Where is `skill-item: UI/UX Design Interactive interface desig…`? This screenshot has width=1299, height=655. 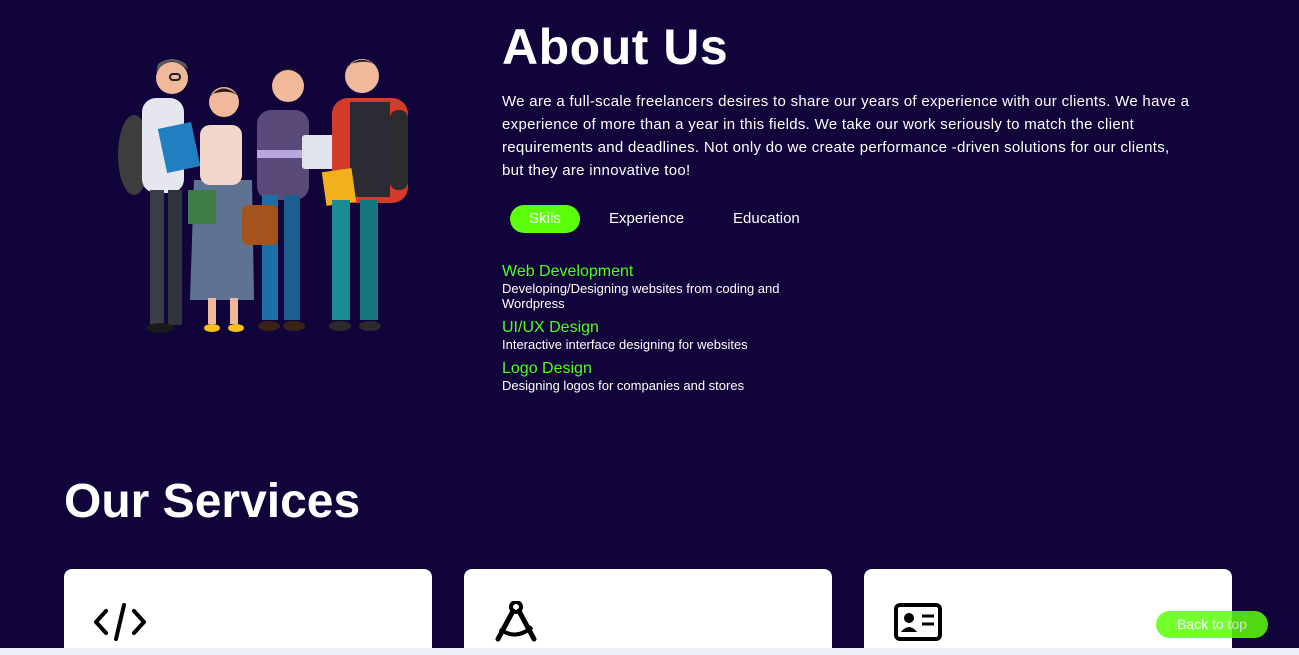
skill-item: UI/UX Design Interactive interface desig… is located at coordinates (647, 335).